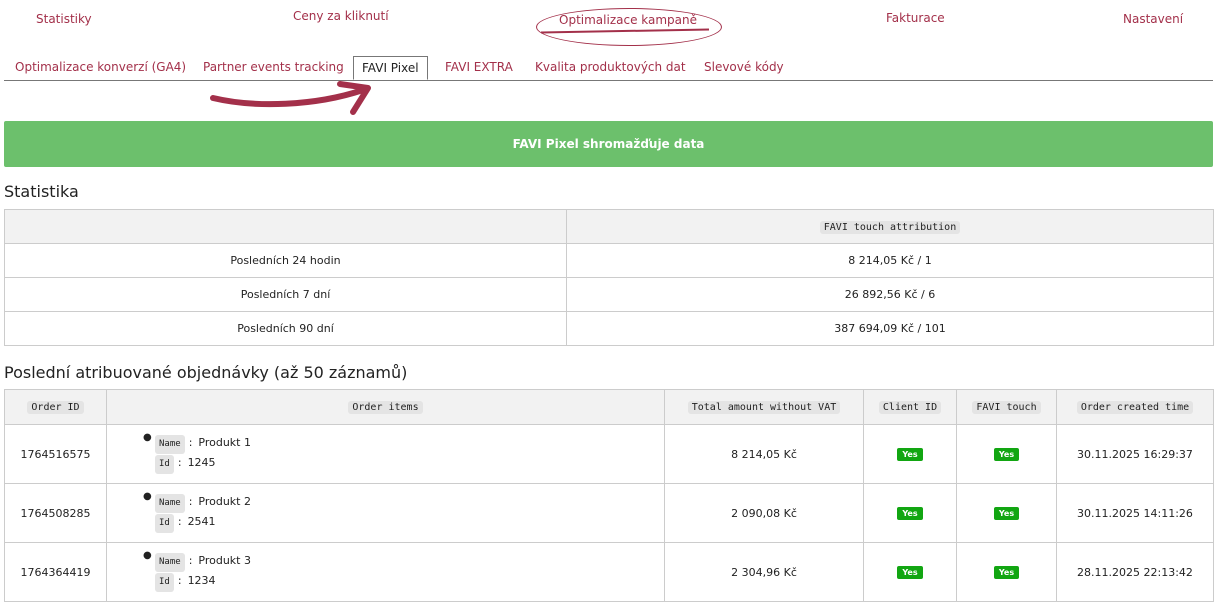 The height and width of the screenshot is (604, 1217). Describe the element at coordinates (41, 191) in the screenshot. I see `stats-title: Statistika` at that location.